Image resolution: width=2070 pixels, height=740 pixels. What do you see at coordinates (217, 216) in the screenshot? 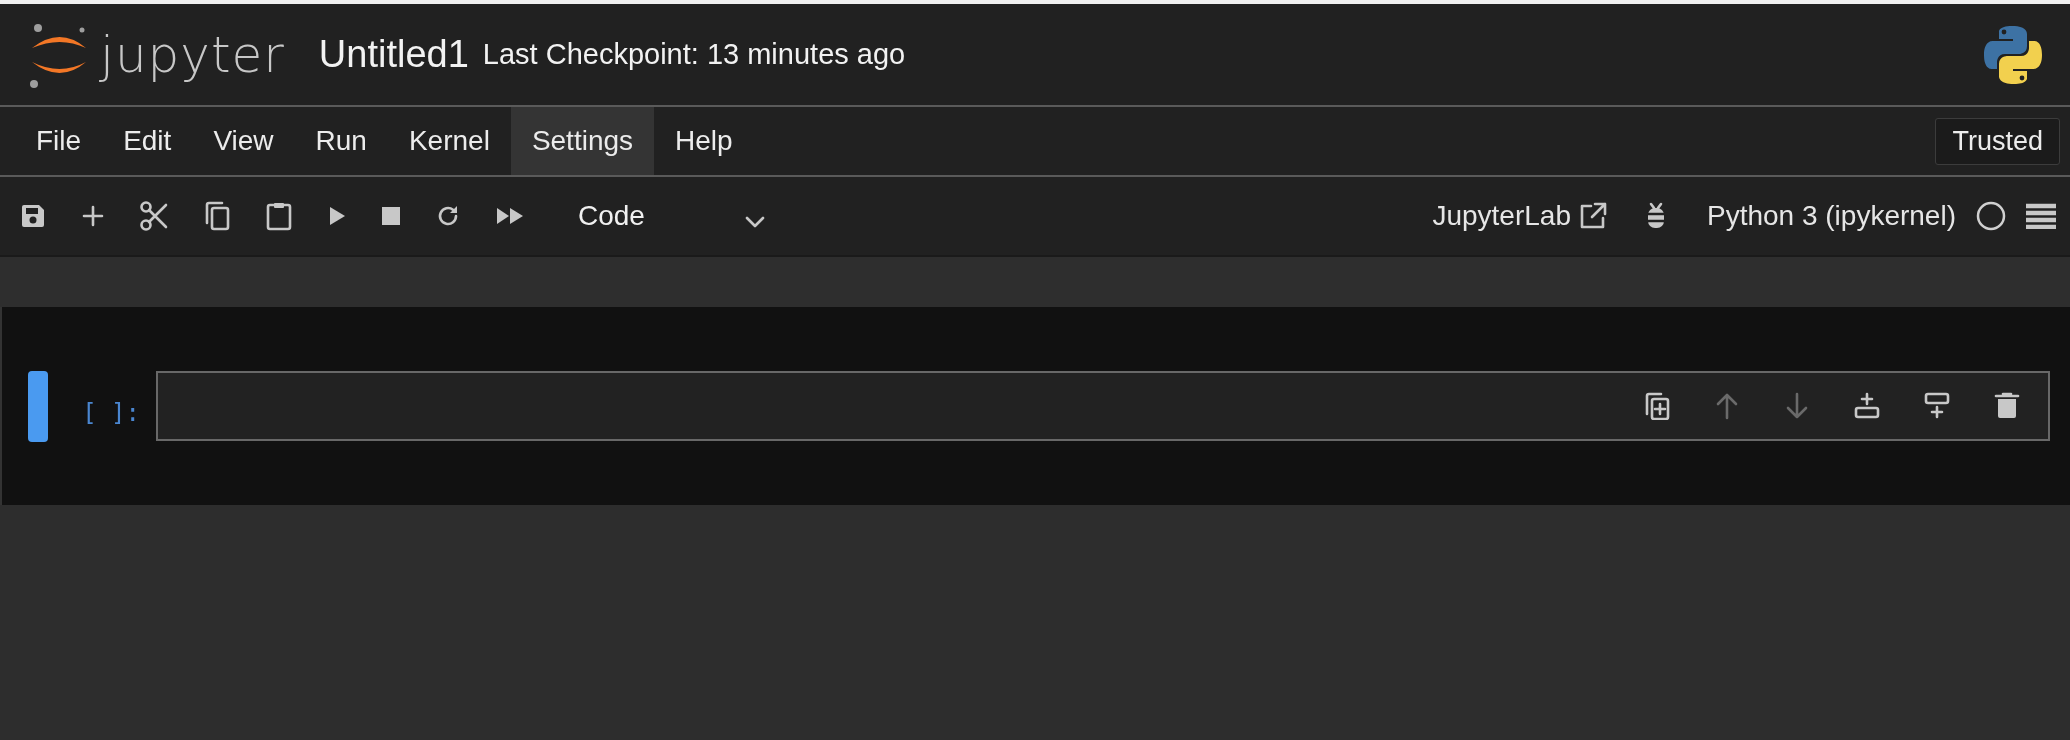
I see `copy-icon` at bounding box center [217, 216].